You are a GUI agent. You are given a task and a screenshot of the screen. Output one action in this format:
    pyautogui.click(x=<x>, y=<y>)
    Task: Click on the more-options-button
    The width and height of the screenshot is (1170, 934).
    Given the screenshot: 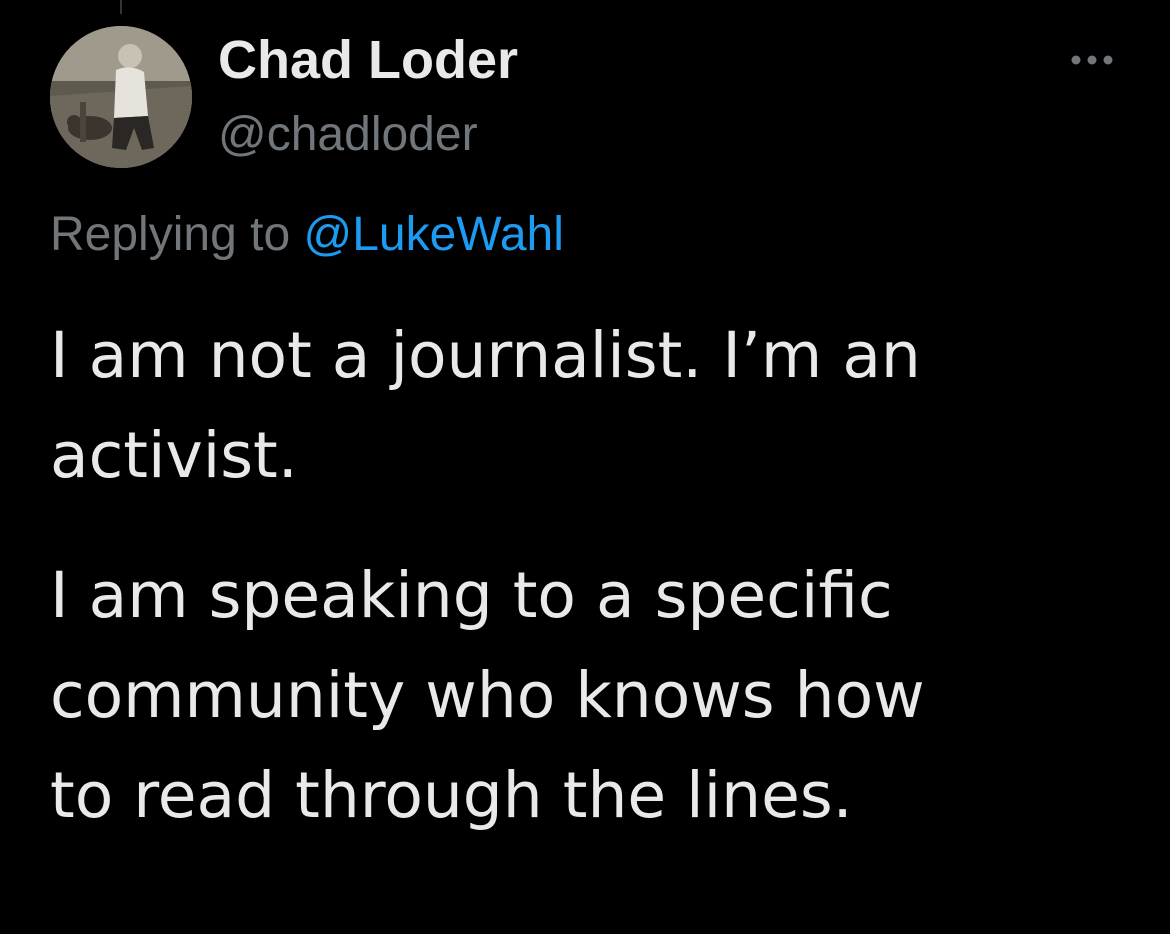 What is the action you would take?
    pyautogui.click(x=1092, y=60)
    